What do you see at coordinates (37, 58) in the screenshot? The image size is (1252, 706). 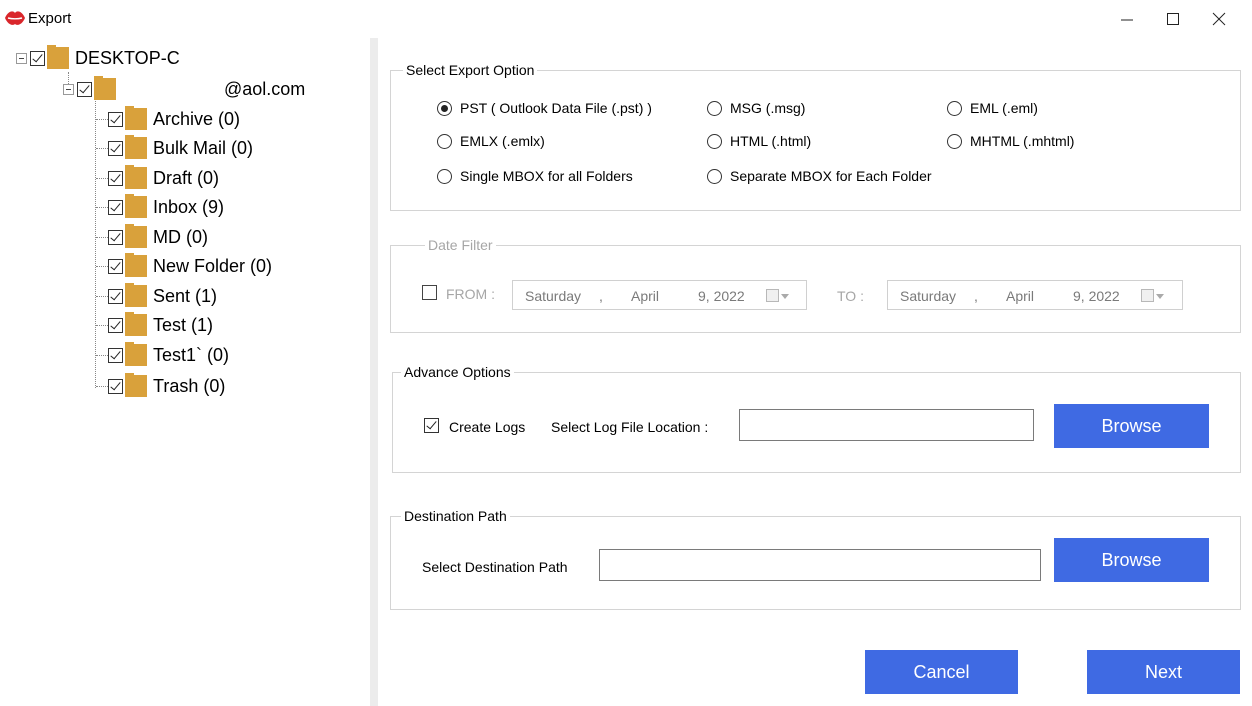 I see `root-checkbox` at bounding box center [37, 58].